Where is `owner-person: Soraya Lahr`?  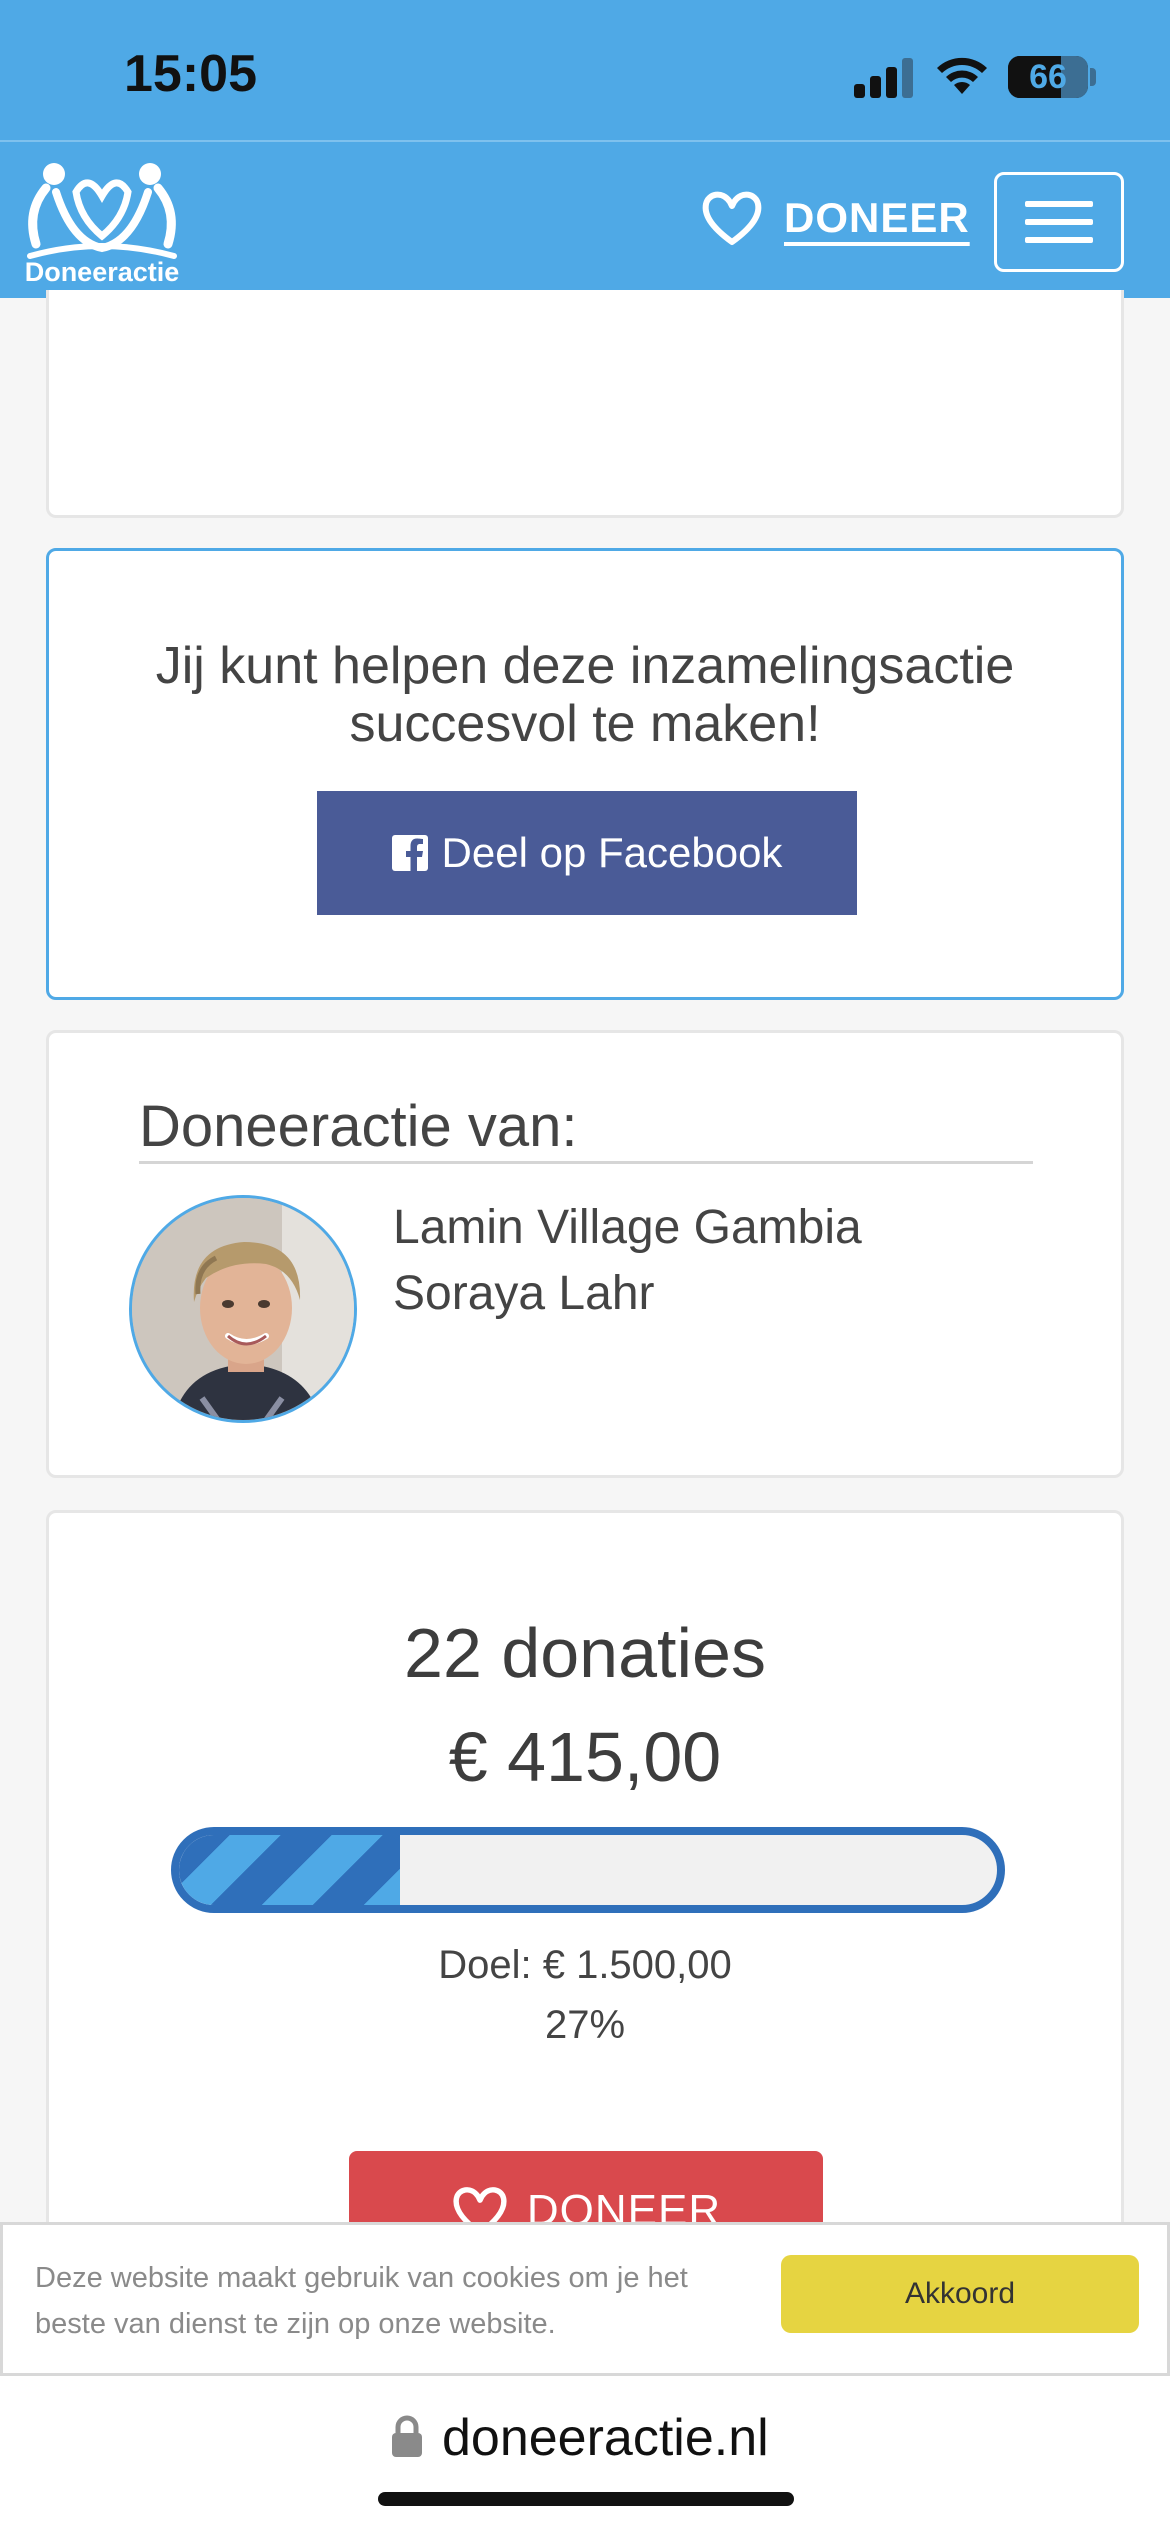
owner-person: Soraya Lahr is located at coordinates (524, 1293).